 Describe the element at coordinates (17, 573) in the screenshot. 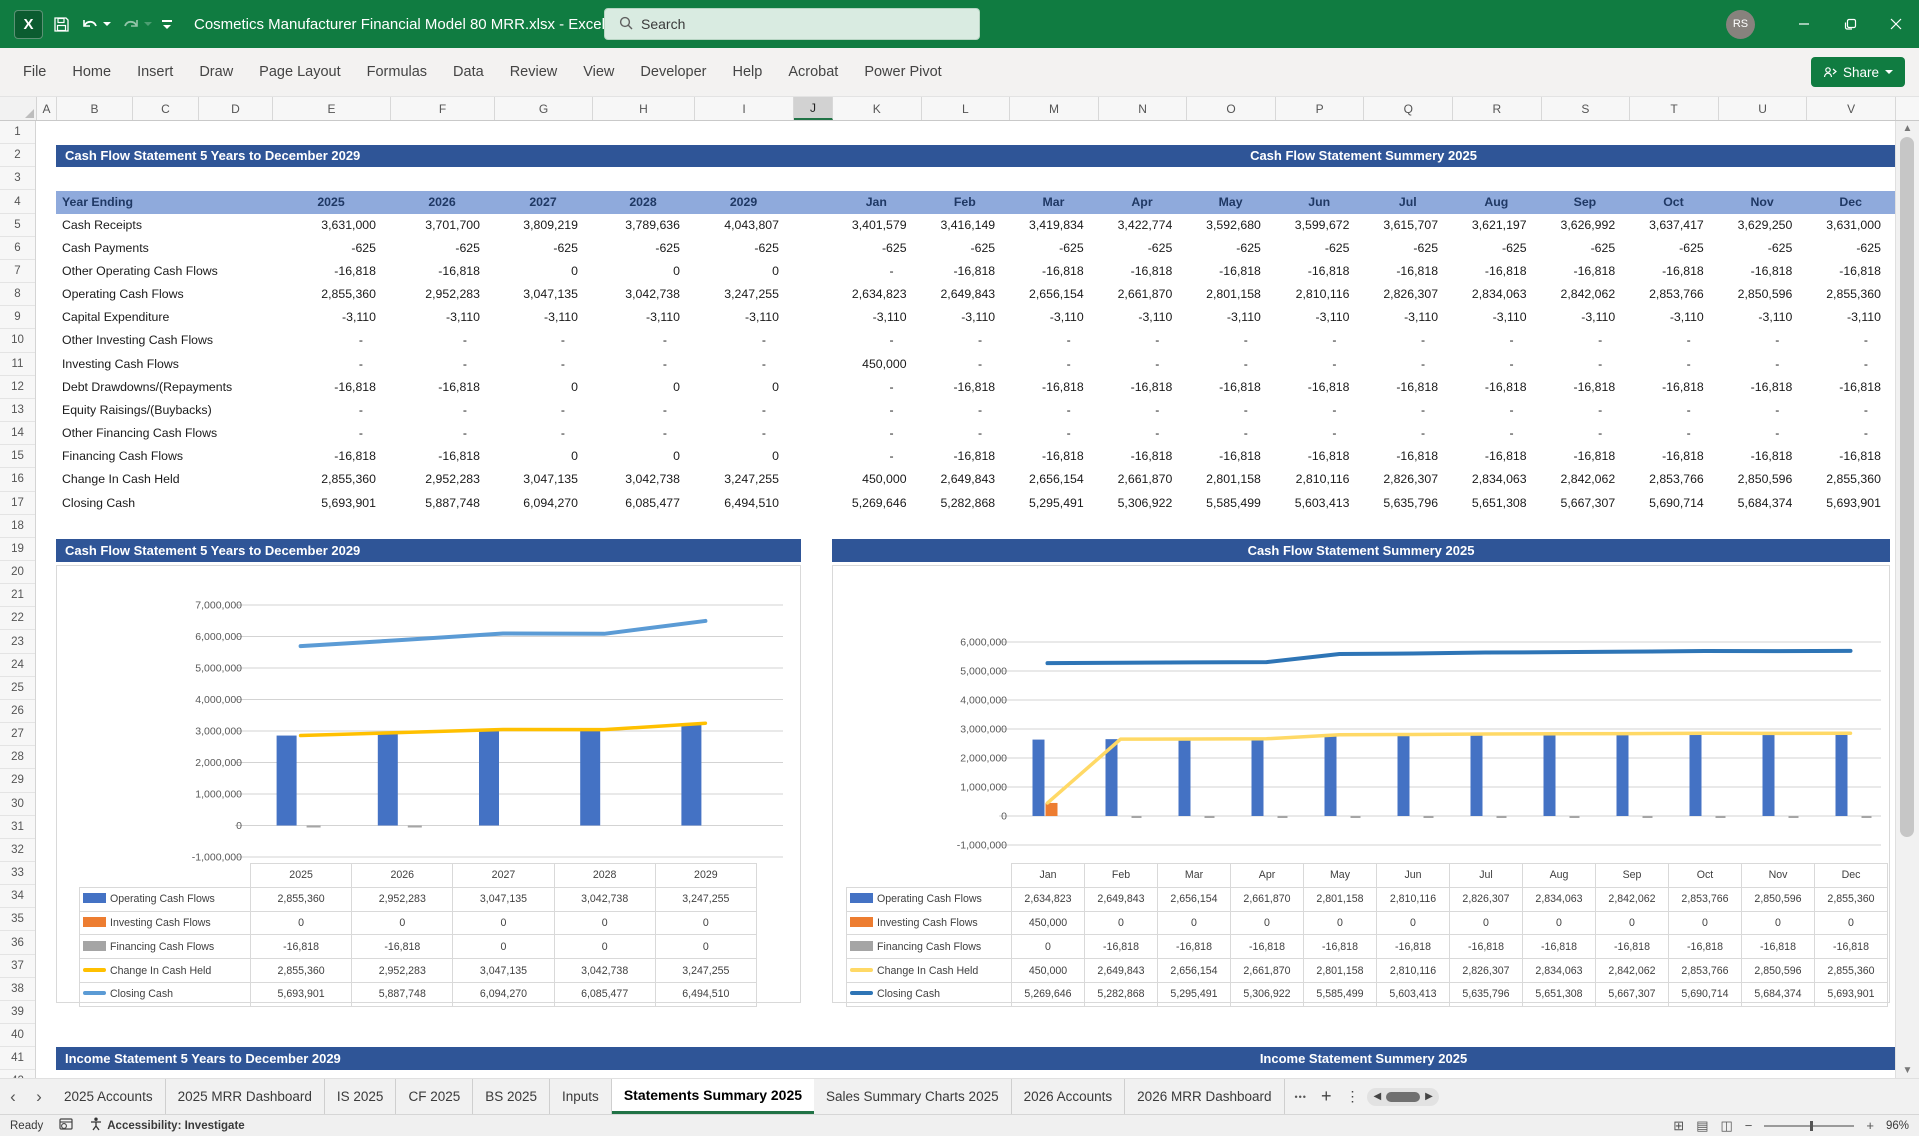

I see `row-header-20: 20` at that location.